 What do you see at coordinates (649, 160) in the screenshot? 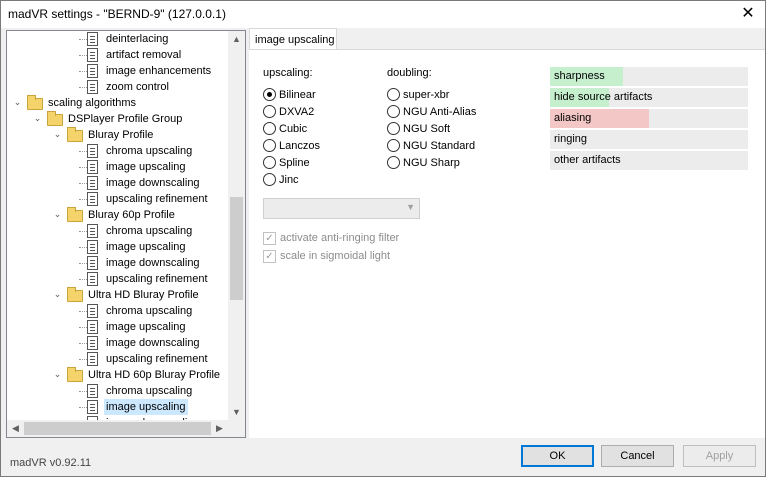
I see `quality-bar: other artifacts` at bounding box center [649, 160].